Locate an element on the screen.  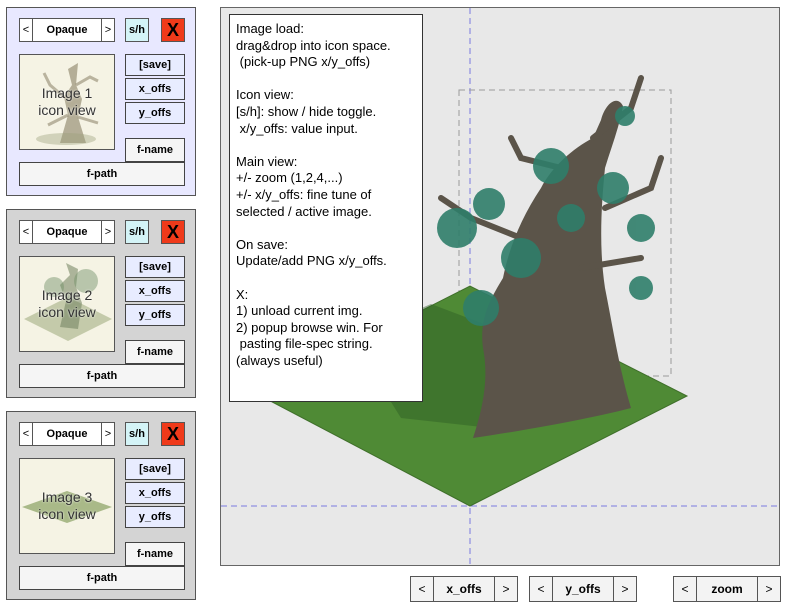
zoom-label: zoom is located at coordinates (727, 589).